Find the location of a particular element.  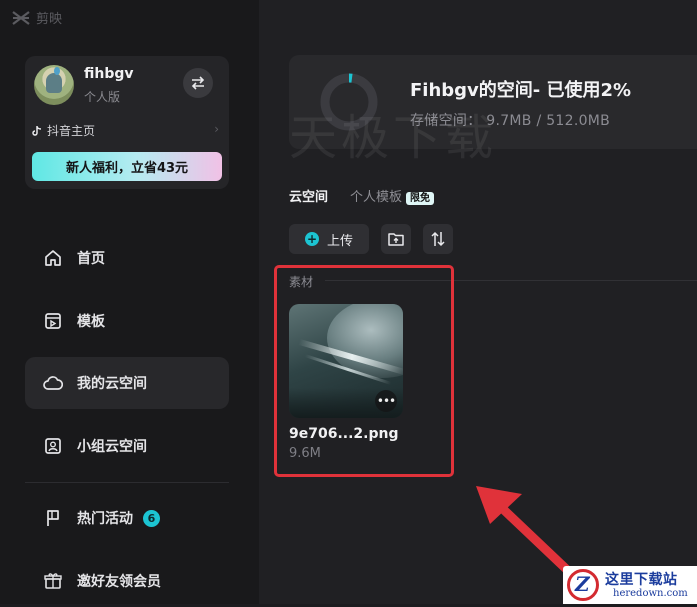

sidebar-item-hot-events: 热门活动 6 is located at coordinates (127, 518).